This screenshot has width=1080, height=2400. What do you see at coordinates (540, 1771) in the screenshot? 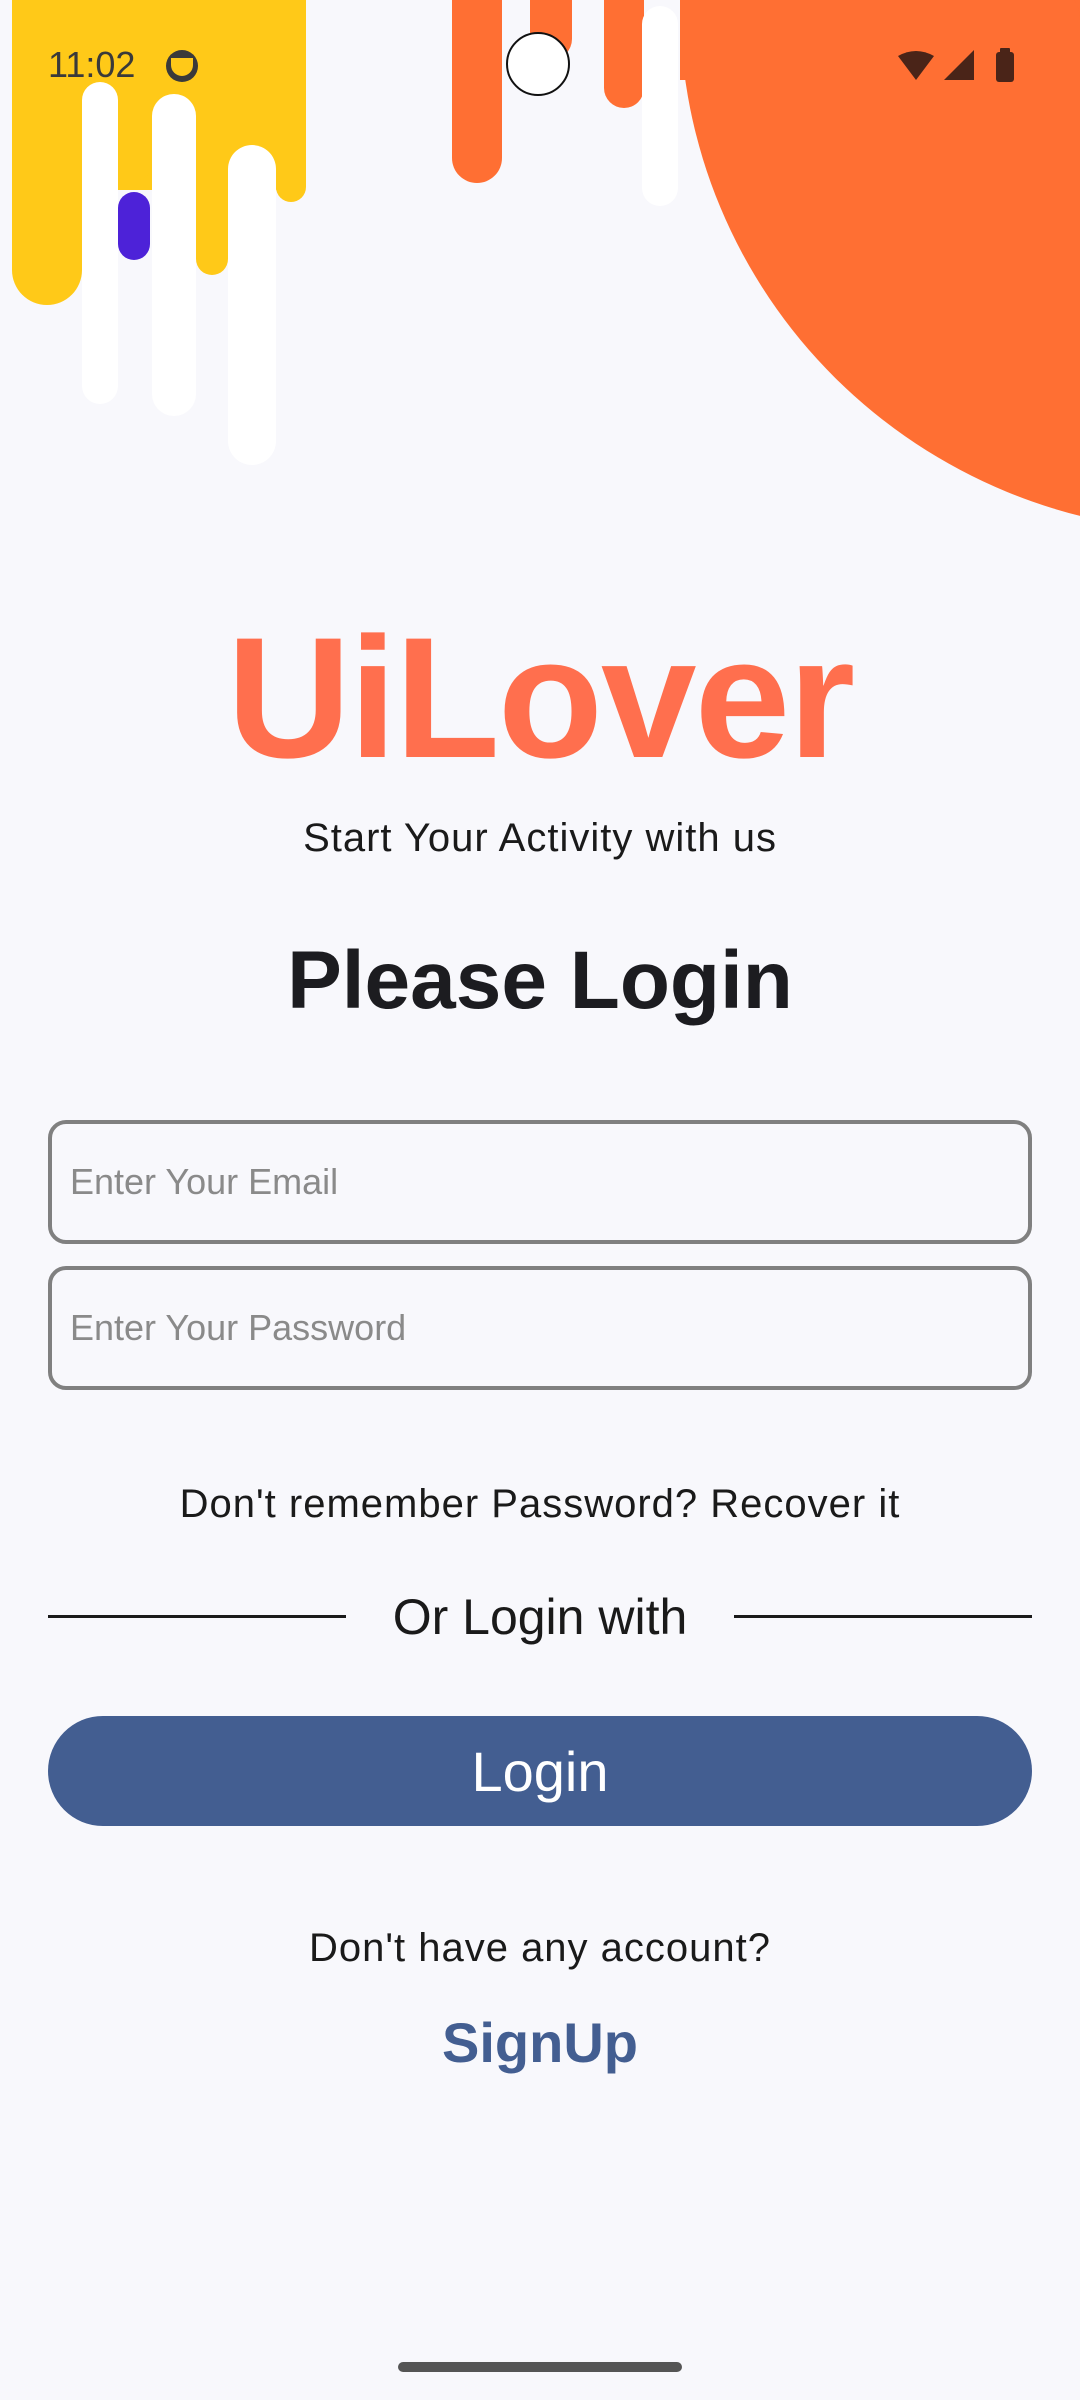
I see `login-button: Login` at bounding box center [540, 1771].